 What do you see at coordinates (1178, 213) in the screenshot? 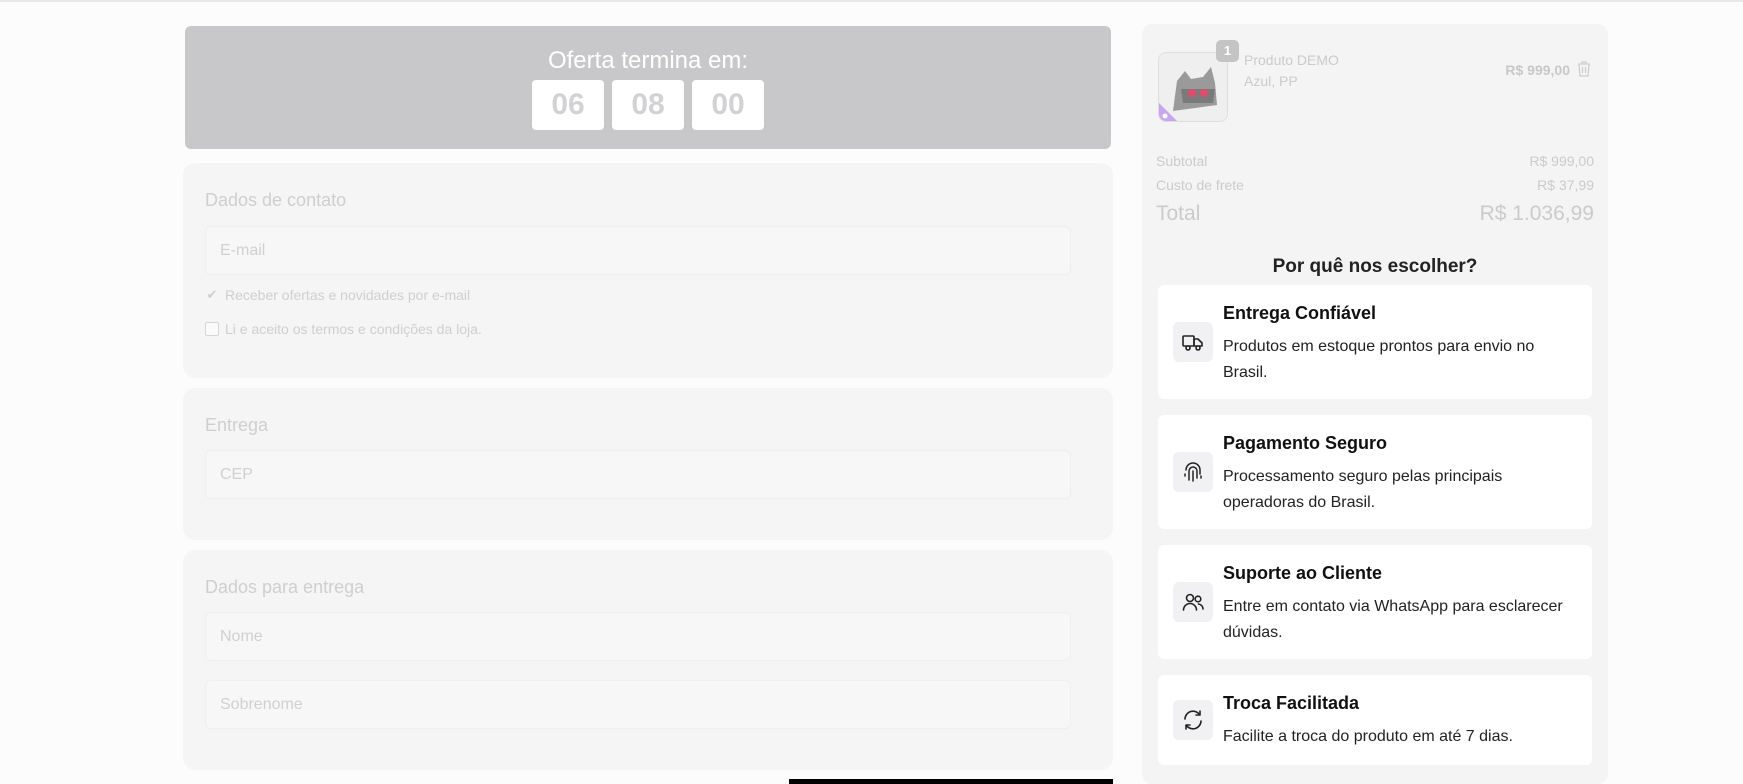
I see `total-label: Total` at bounding box center [1178, 213].